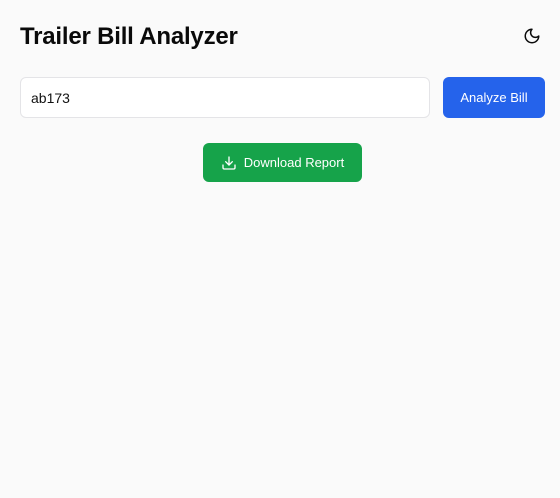 Image resolution: width=560 pixels, height=498 pixels. I want to click on bill-search-row: Analyze Bill, so click(282, 97).